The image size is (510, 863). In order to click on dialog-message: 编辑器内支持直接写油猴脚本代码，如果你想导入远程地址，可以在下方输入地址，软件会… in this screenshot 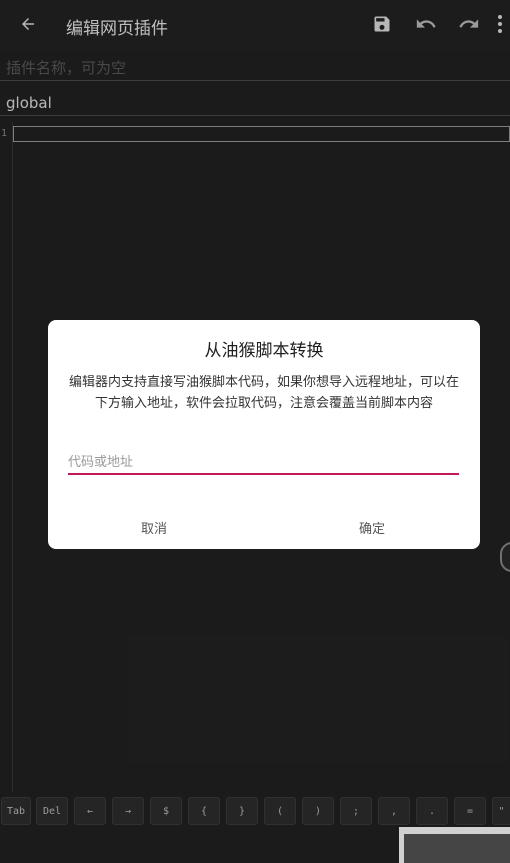, I will do `click(263, 393)`.